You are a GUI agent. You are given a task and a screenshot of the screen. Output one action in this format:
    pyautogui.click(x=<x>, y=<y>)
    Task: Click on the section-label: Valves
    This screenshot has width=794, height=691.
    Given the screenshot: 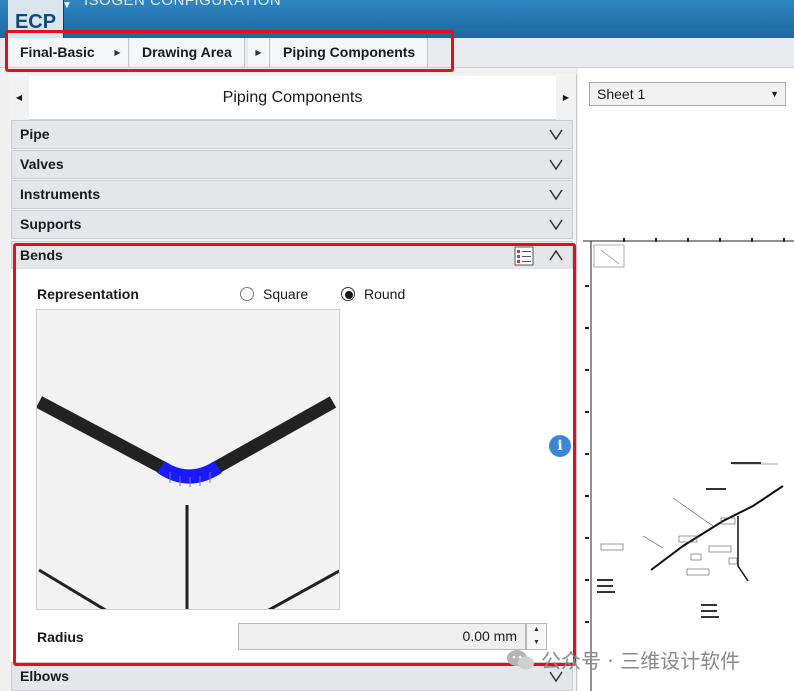 What is the action you would take?
    pyautogui.click(x=42, y=164)
    